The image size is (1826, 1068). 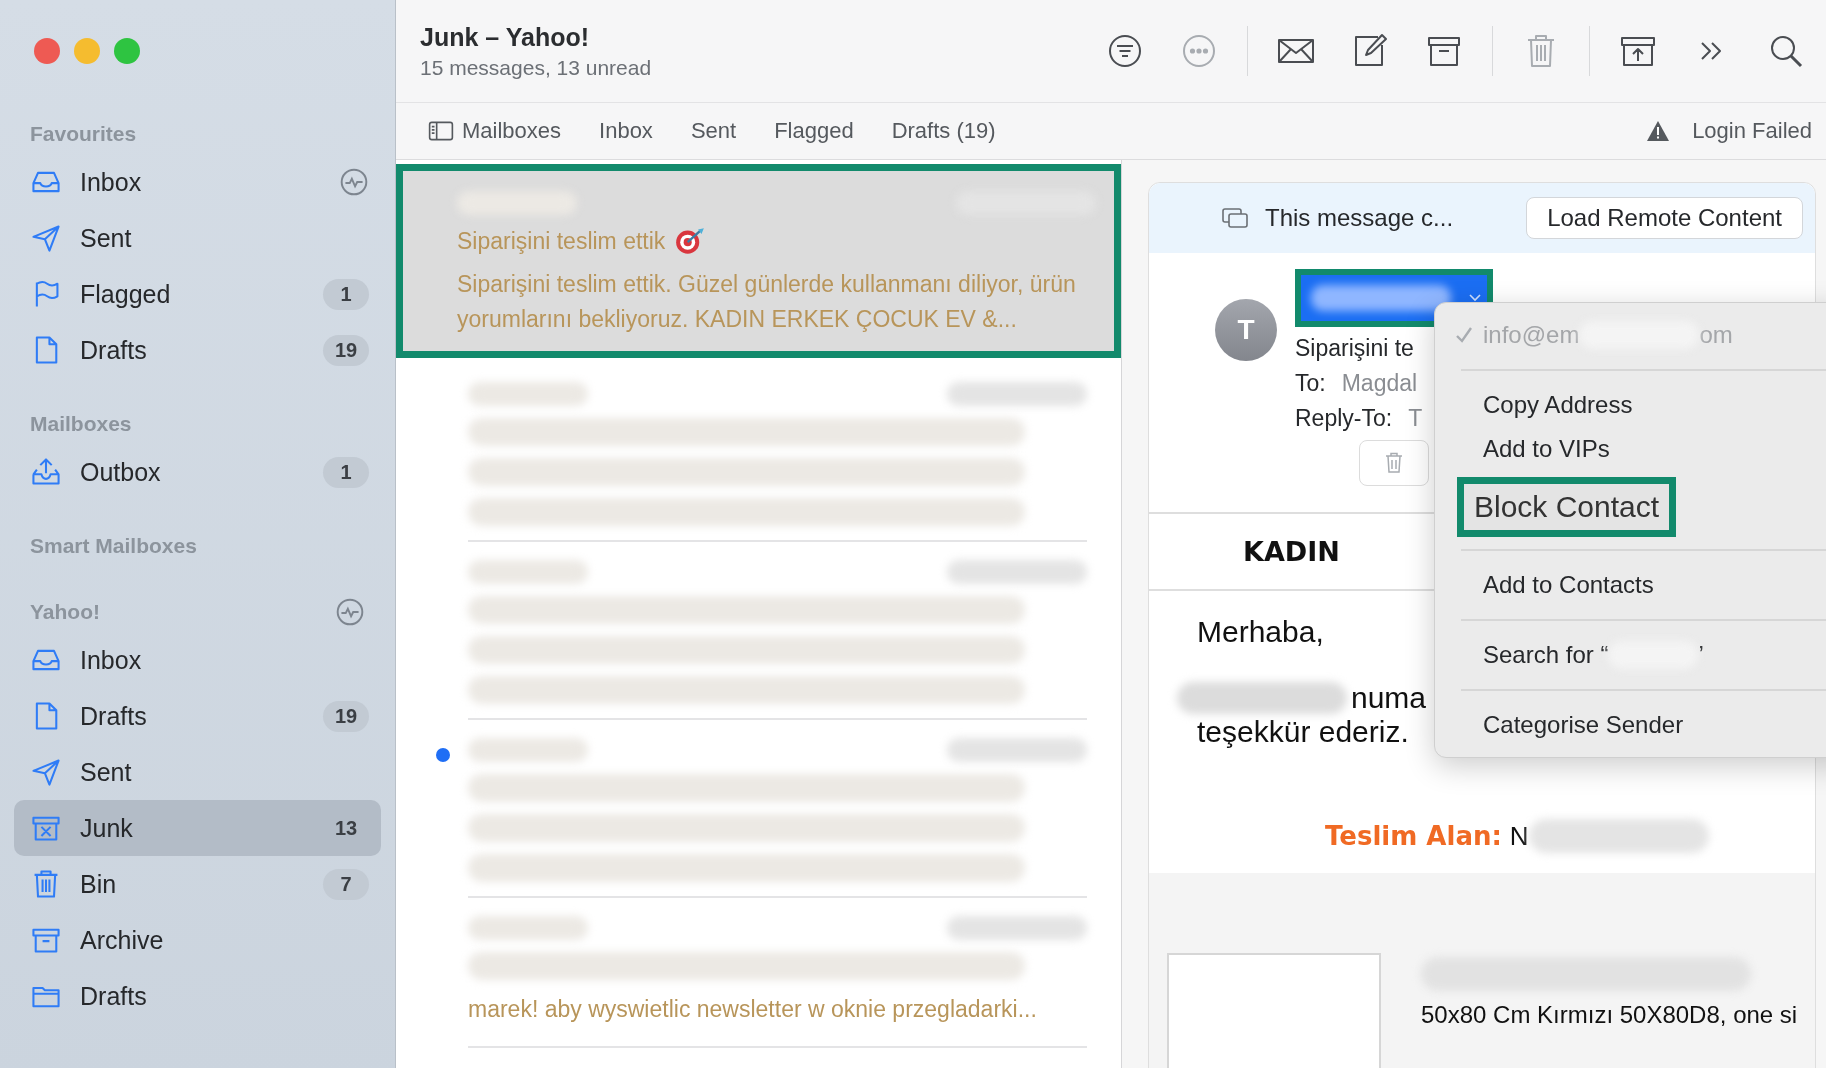 What do you see at coordinates (690, 241) in the screenshot?
I see `dartboard-icon` at bounding box center [690, 241].